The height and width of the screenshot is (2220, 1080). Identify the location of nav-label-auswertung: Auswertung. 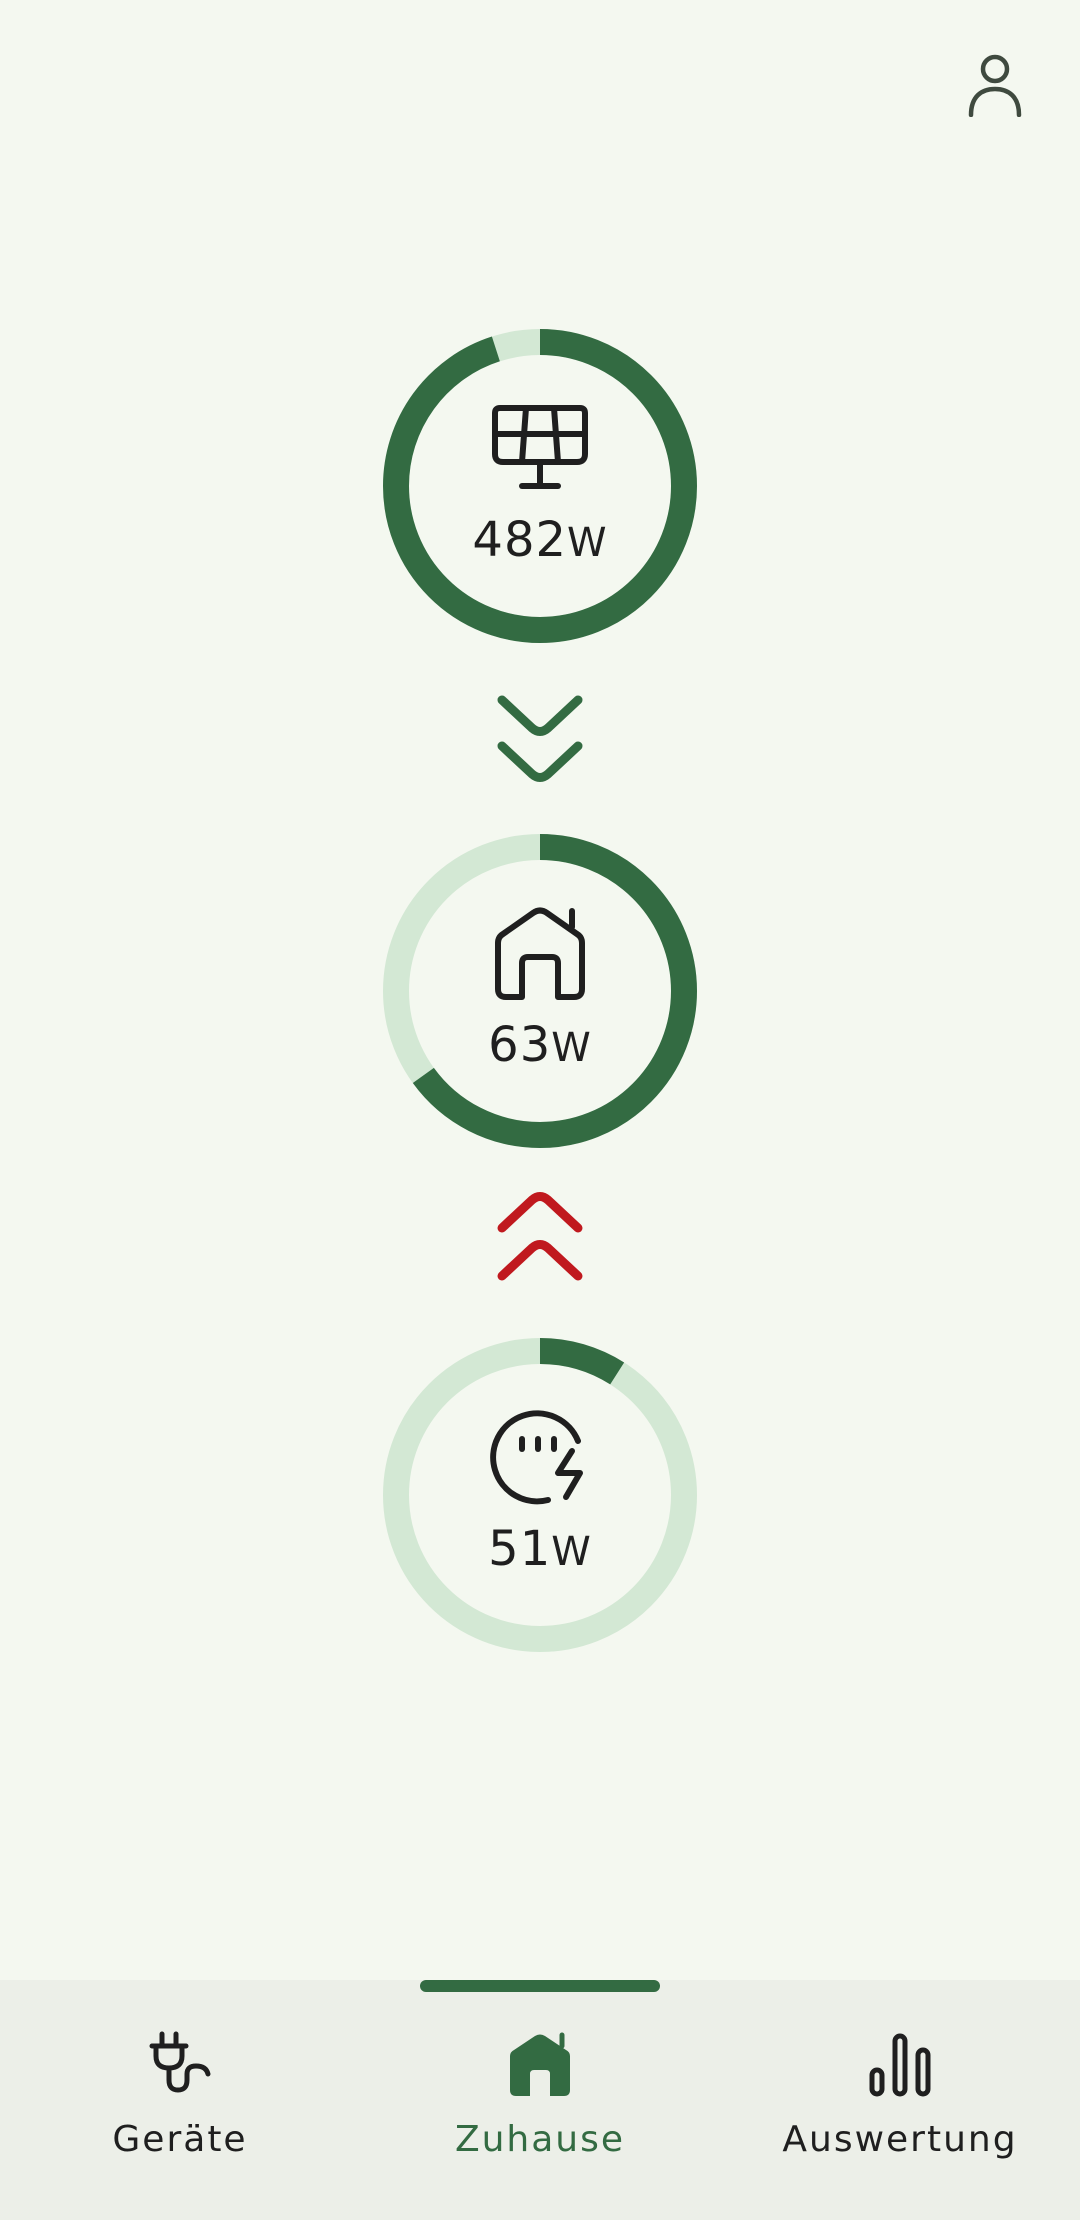
(900, 2139).